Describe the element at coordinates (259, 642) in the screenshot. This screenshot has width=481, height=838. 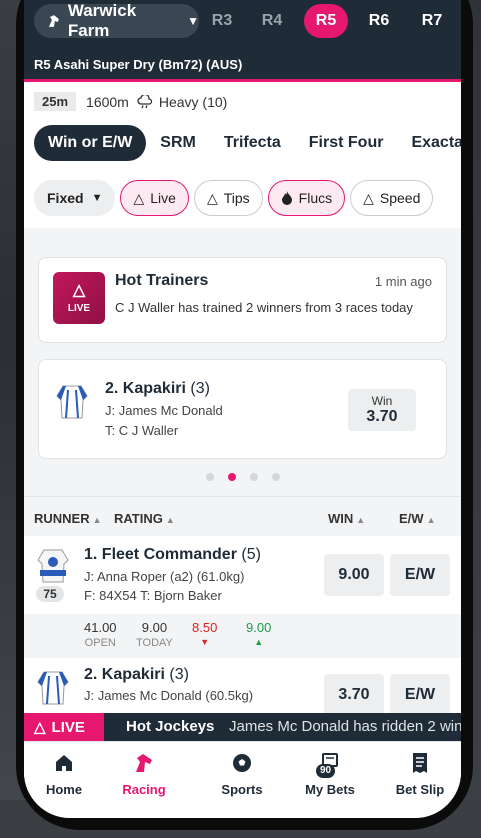
I see `arrow-up-icon: ▲` at that location.